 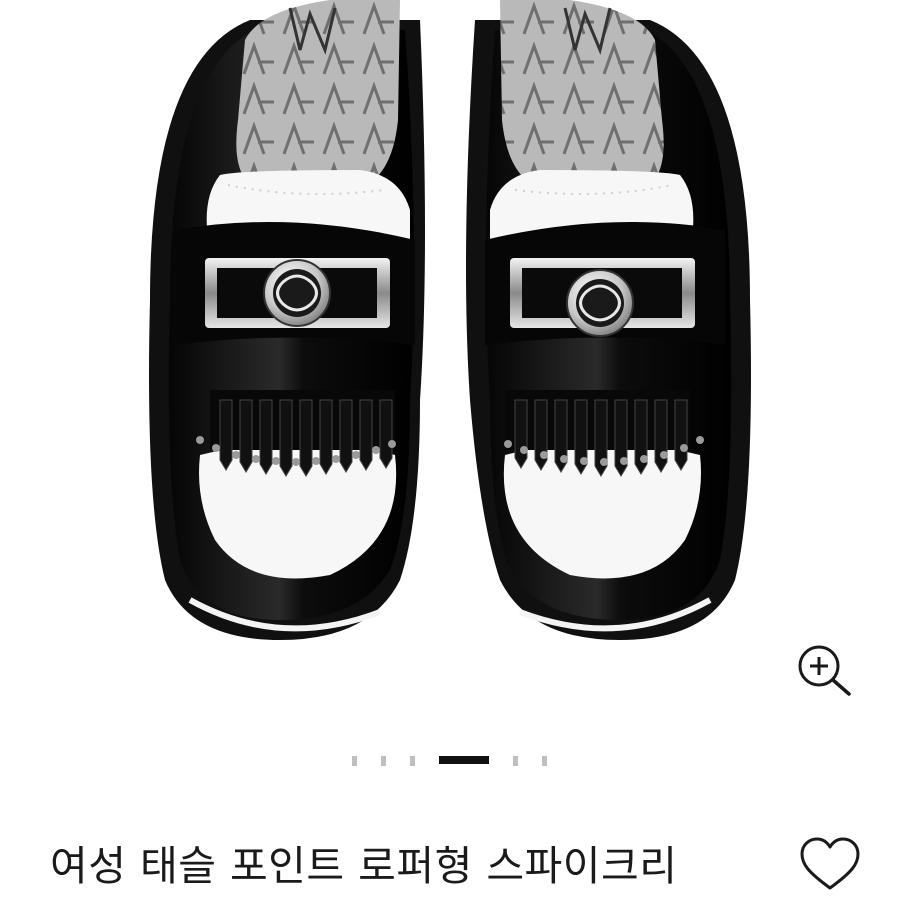 I want to click on zoom-button, so click(x=826, y=670).